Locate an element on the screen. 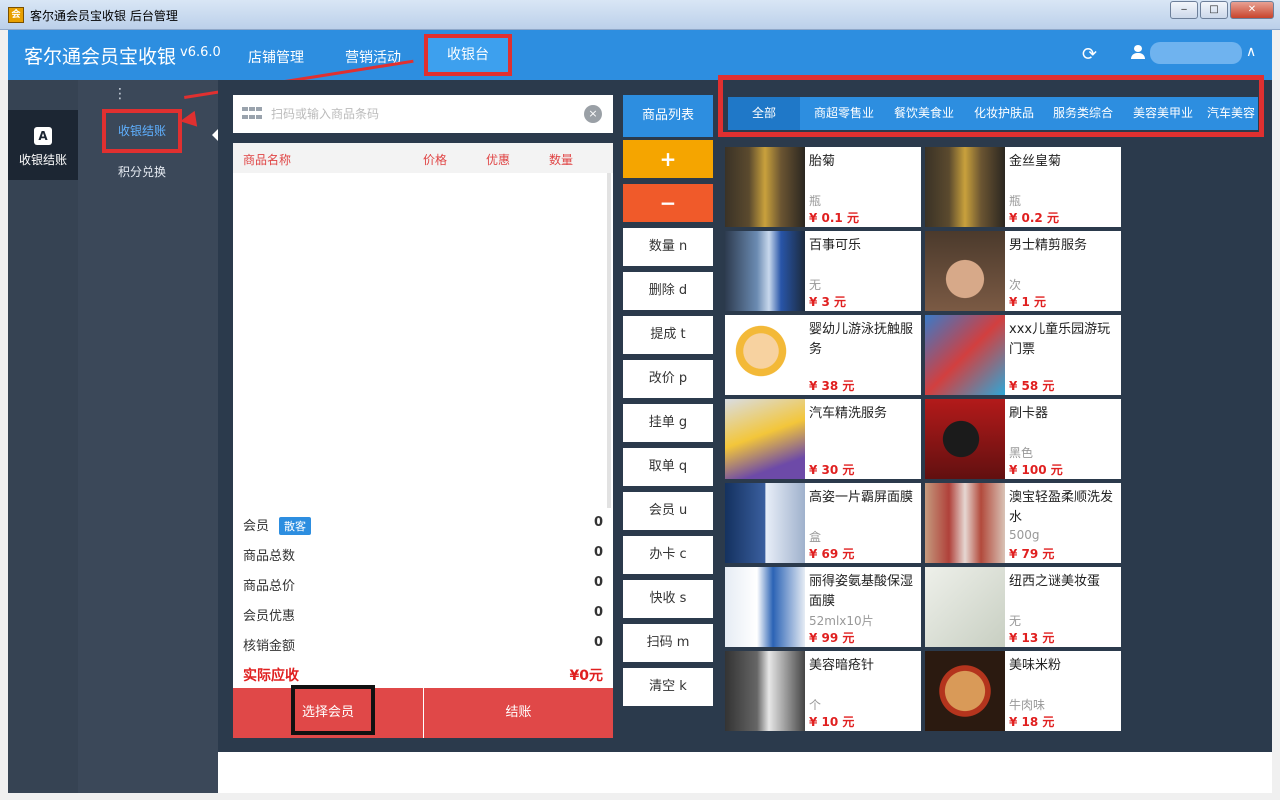 The image size is (1280, 800). product-list-button: 商品列表 is located at coordinates (668, 116).